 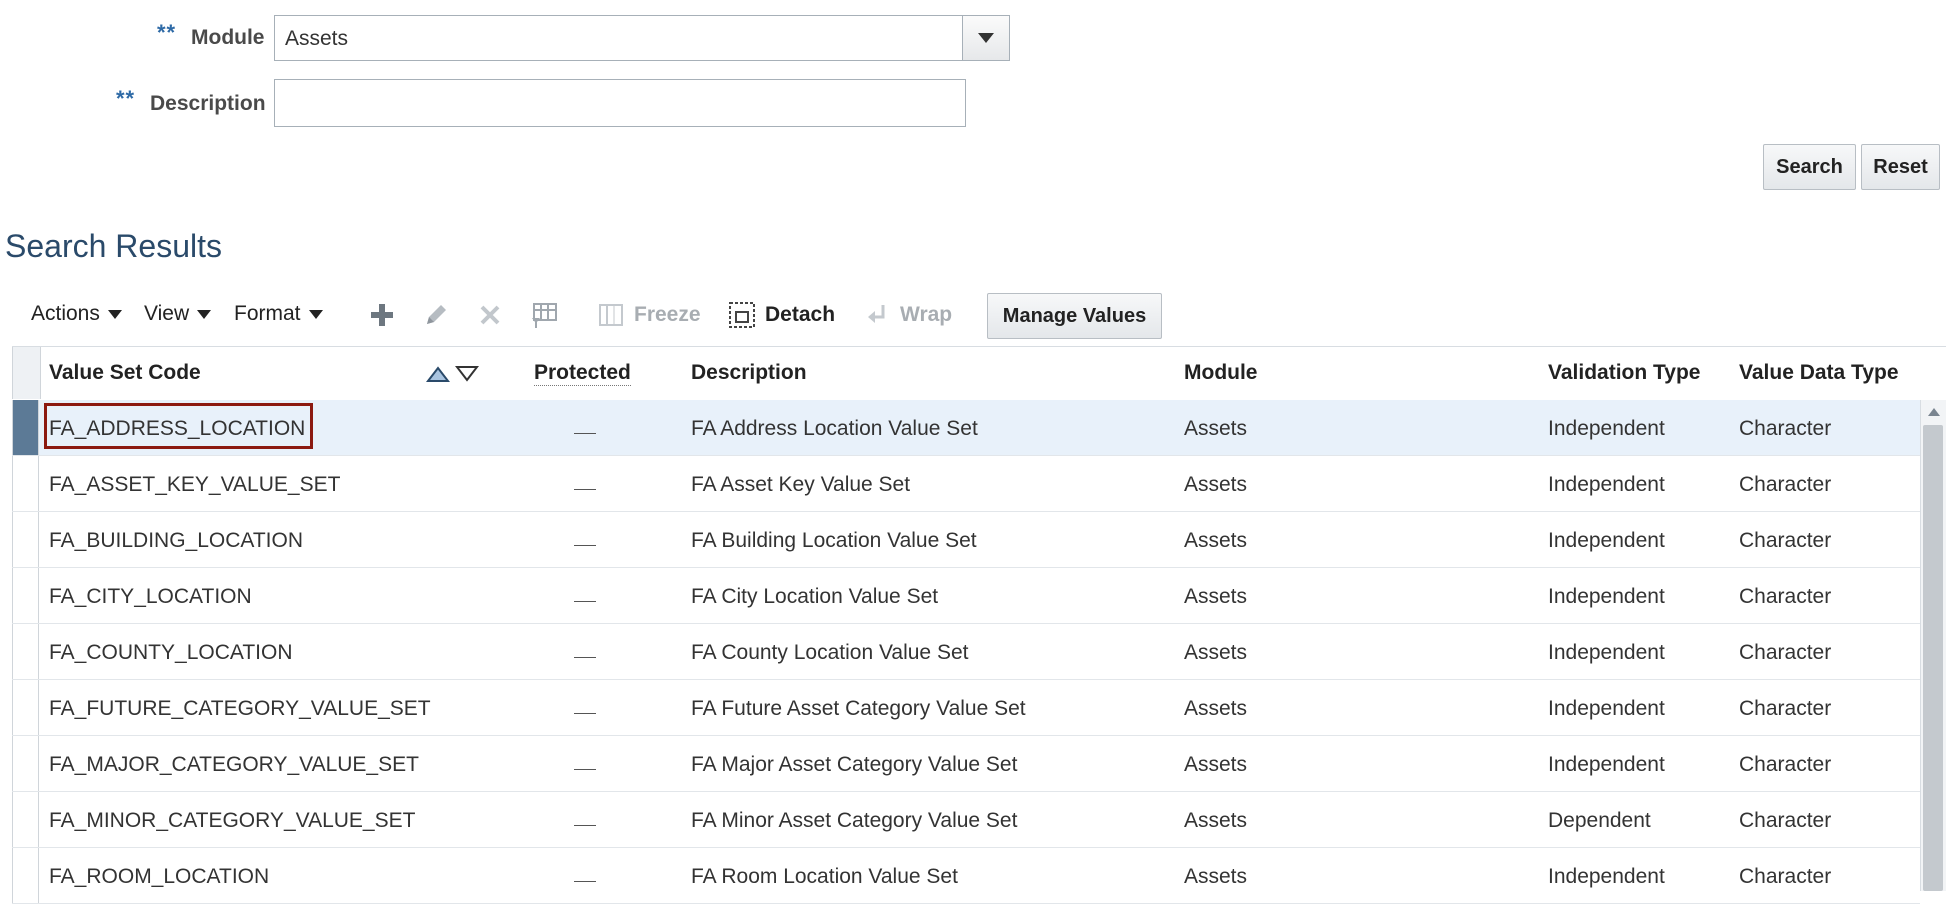 What do you see at coordinates (979, 346) in the screenshot?
I see `table-top-border` at bounding box center [979, 346].